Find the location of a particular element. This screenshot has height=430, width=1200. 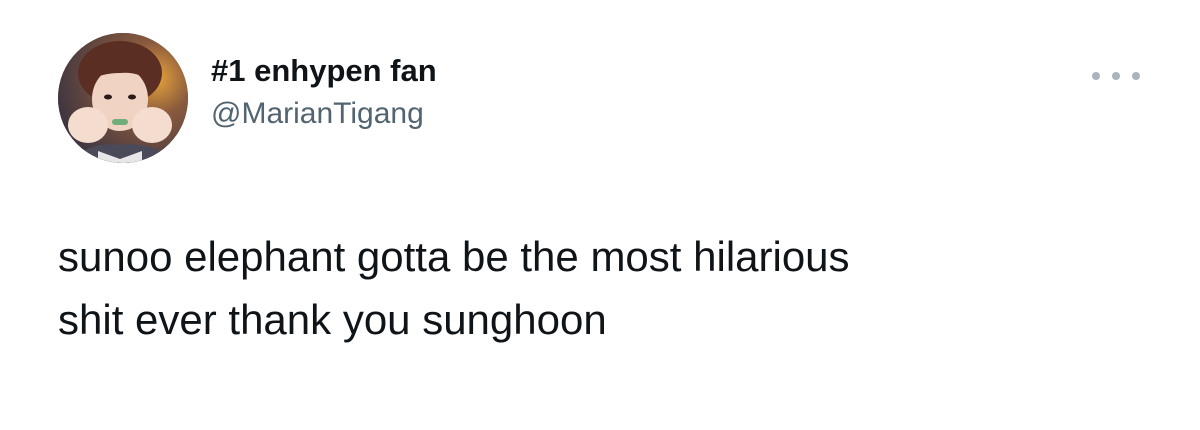

more-options-button is located at coordinates (1116, 76).